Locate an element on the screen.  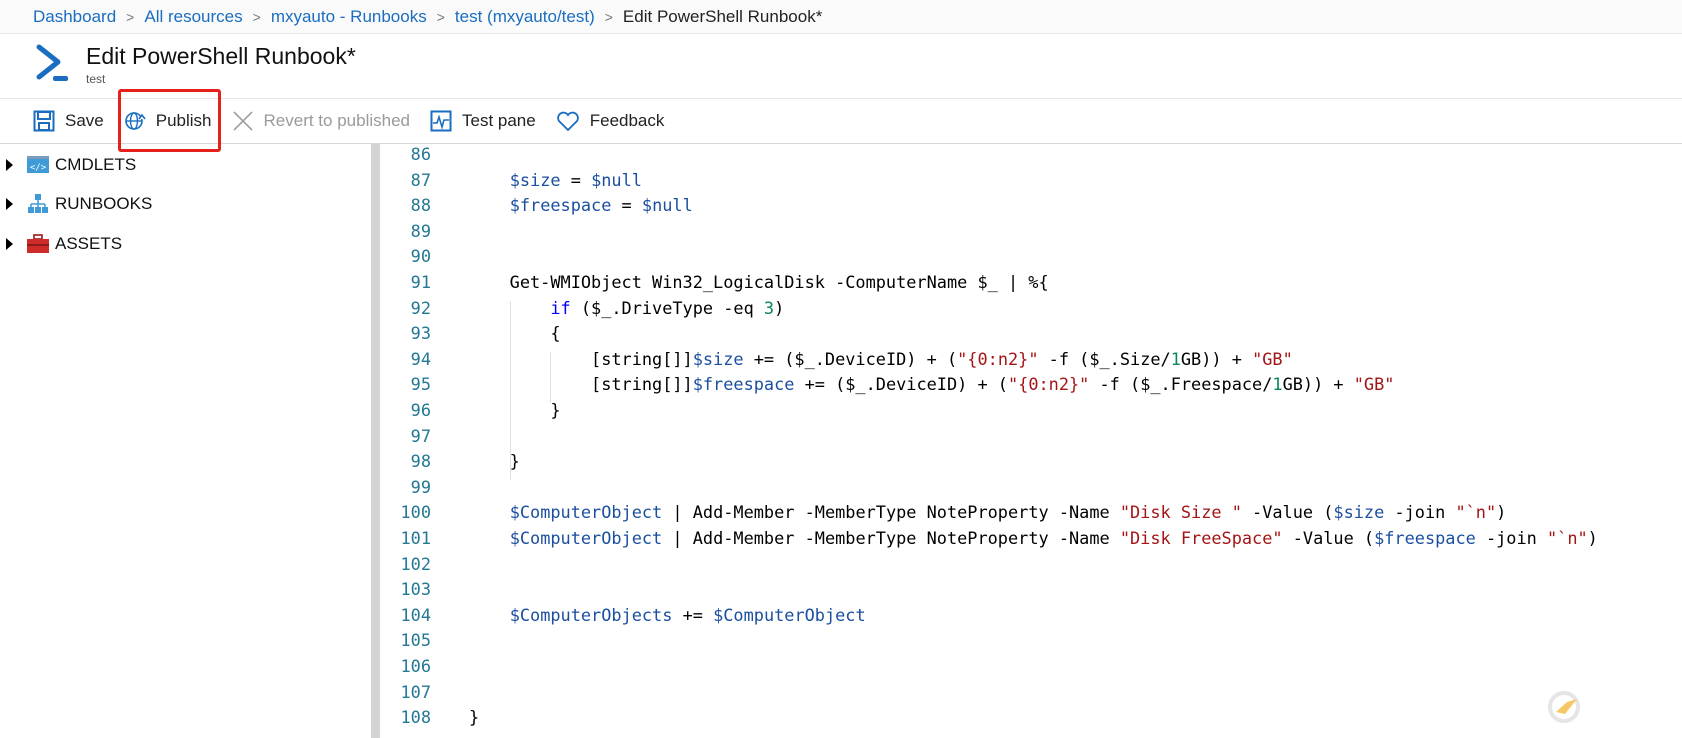
revert-to-published-button: Revert to published is located at coordinates (321, 121).